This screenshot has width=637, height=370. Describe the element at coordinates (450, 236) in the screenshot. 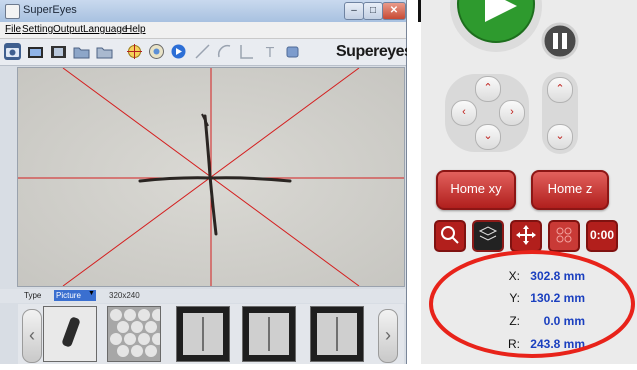

I see `magnify-icon` at that location.